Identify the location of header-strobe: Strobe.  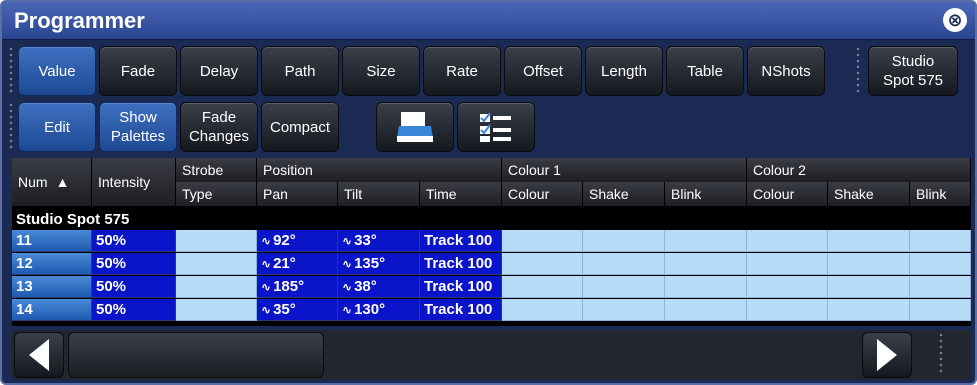
(216, 170).